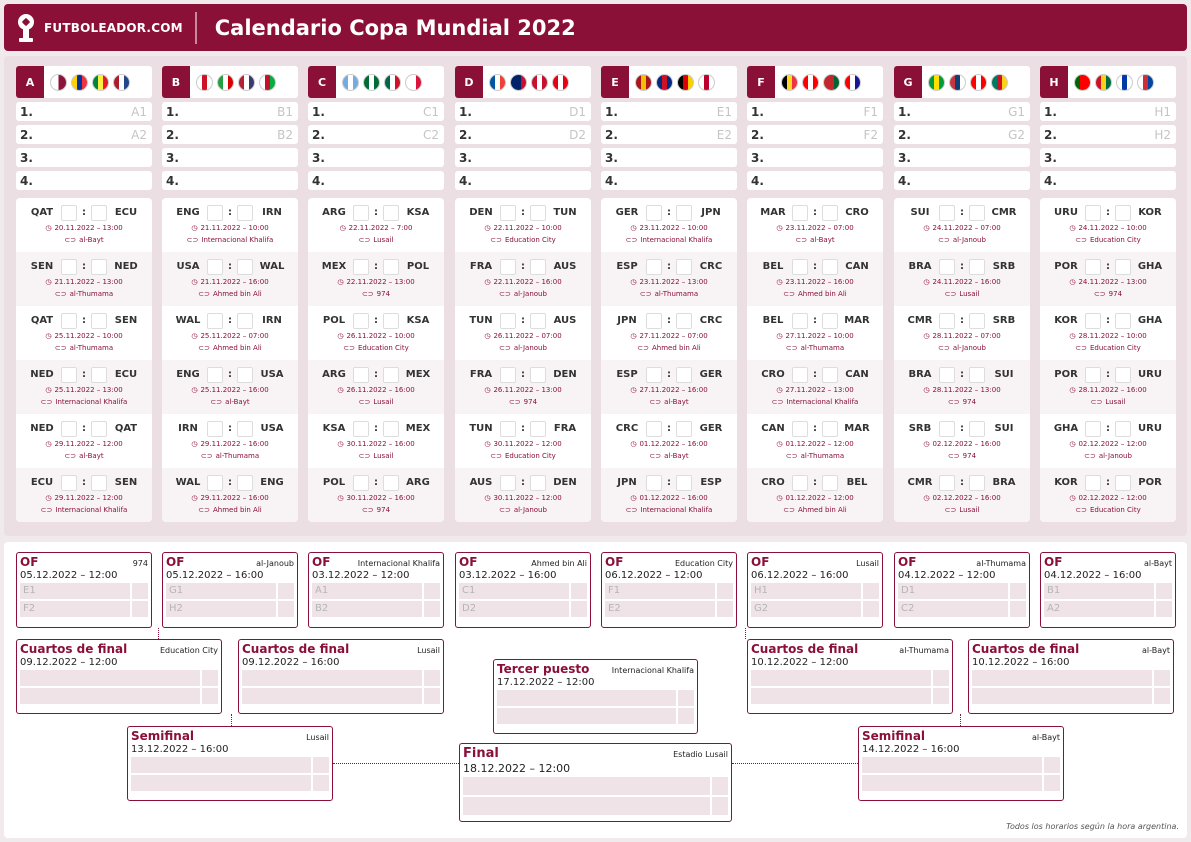 This screenshot has height=842, width=1191. Describe the element at coordinates (1108, 111) in the screenshot. I see `standing-slot: 1. H1` at that location.